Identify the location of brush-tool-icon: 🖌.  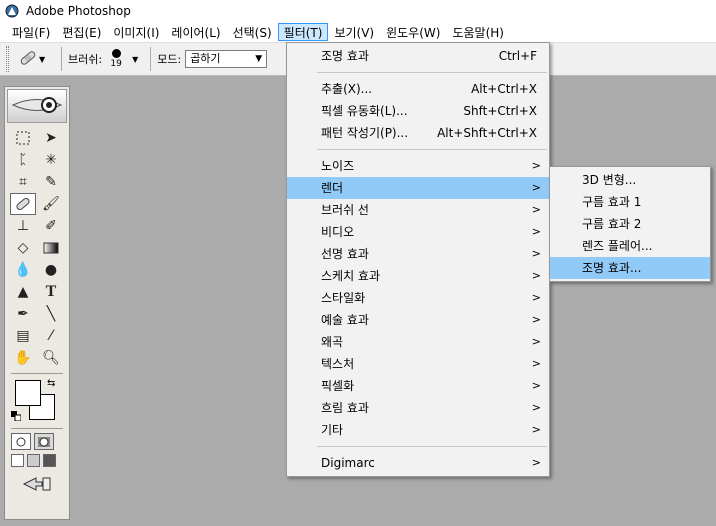
(51, 204).